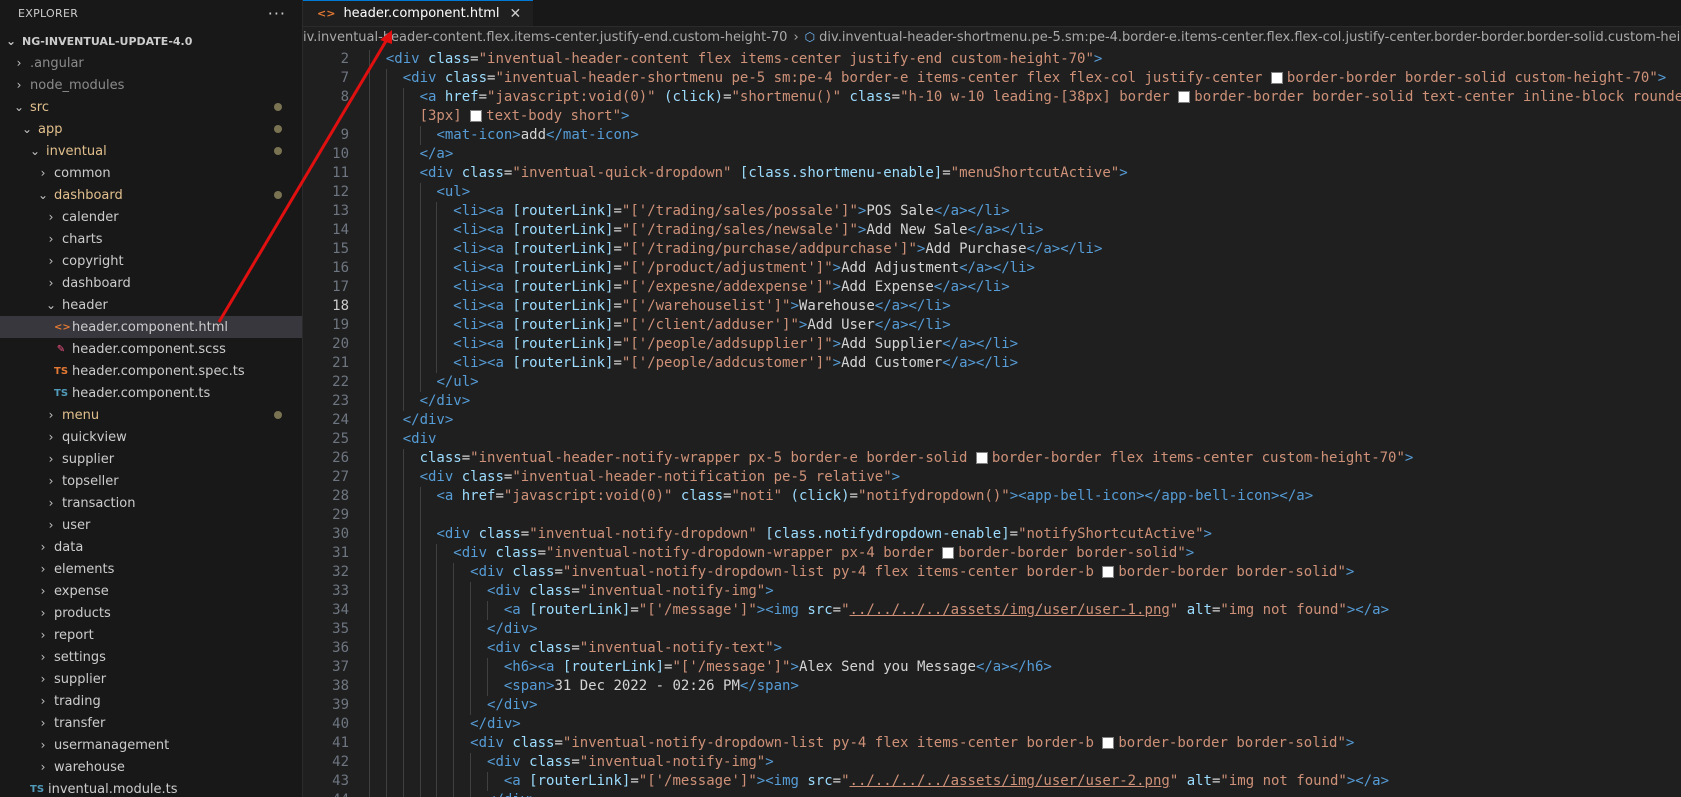 Image resolution: width=1681 pixels, height=797 pixels. Describe the element at coordinates (151, 41) in the screenshot. I see `tree-folder: ⌄ NG-INVENTUAL-UPDATE-4.0` at that location.